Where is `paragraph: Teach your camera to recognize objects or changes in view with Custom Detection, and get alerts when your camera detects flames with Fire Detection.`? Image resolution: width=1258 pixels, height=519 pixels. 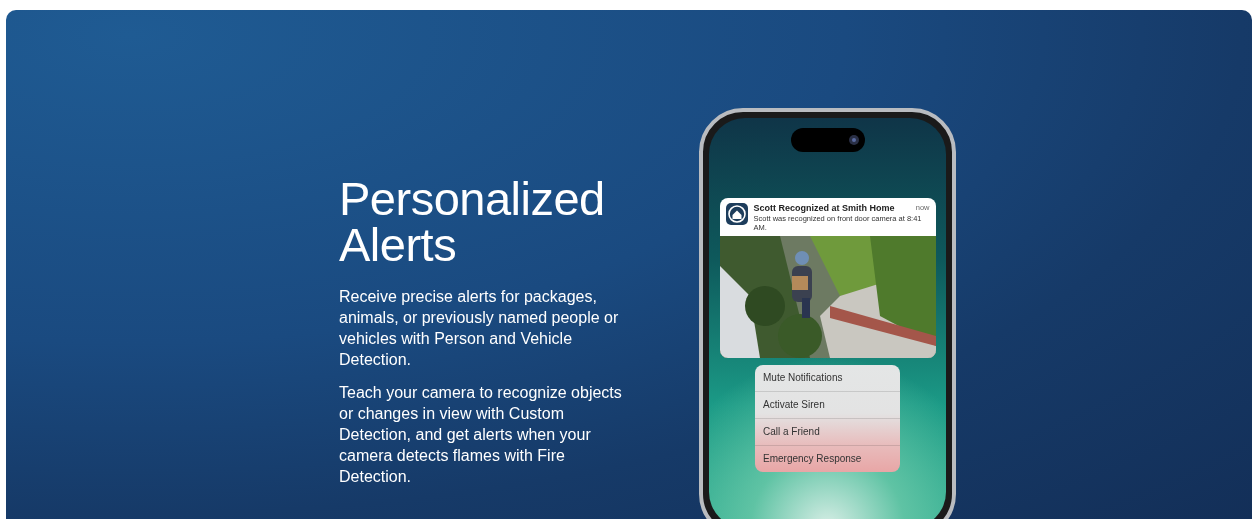
paragraph: Teach your camera to recognize objects or changes in view with Custom Detection, and get alerts when your camera detects flames with Fire Detection. is located at coordinates (481, 435).